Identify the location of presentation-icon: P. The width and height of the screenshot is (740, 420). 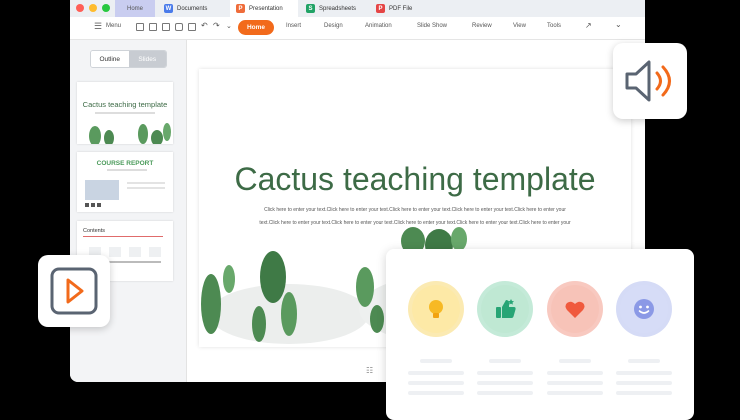
(240, 8).